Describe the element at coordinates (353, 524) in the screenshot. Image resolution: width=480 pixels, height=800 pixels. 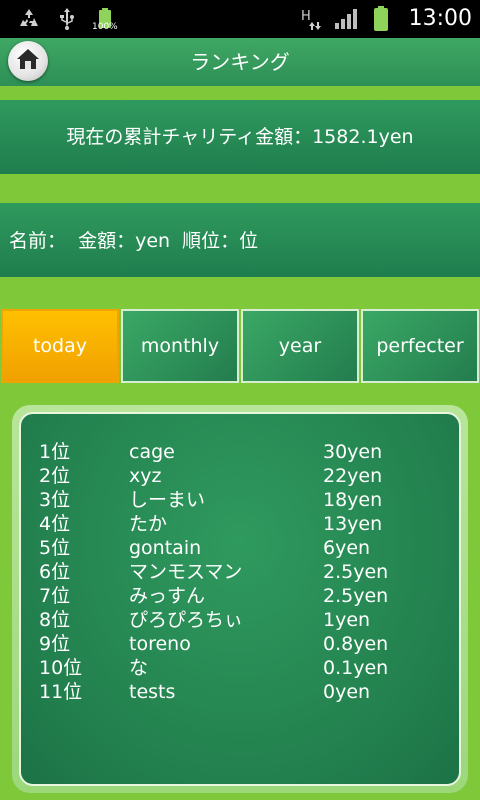
I see `rank-amount: 13yen` at that location.